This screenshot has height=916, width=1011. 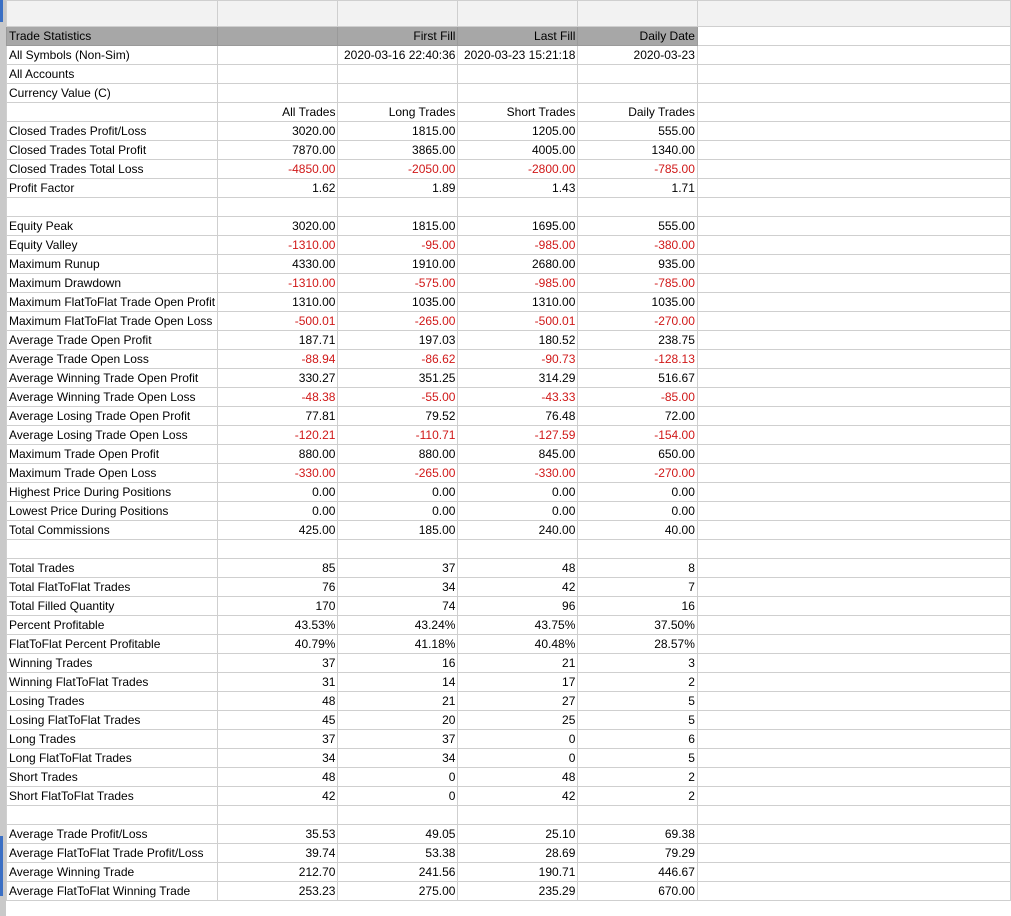 What do you see at coordinates (637, 378) in the screenshot?
I see `stat-value: 516.67` at bounding box center [637, 378].